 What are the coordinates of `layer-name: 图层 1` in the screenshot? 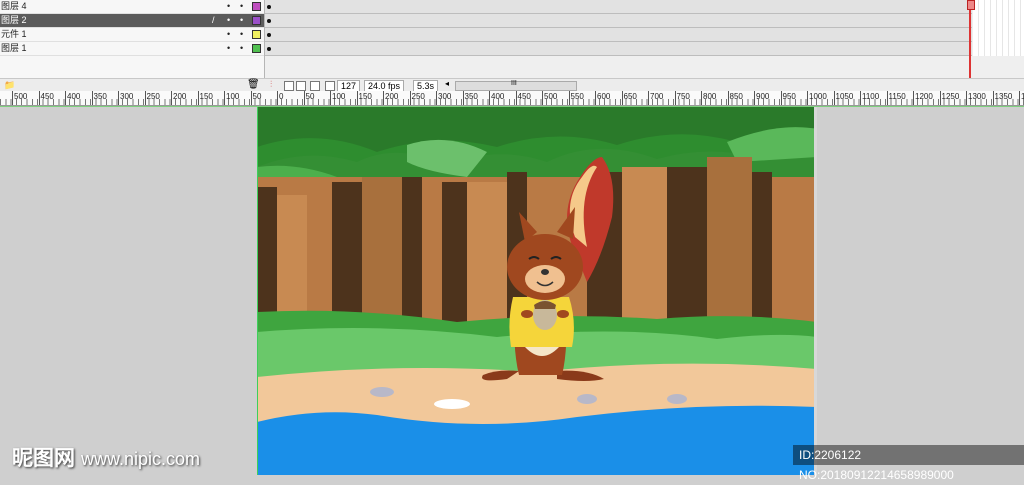 It's located at (14, 48).